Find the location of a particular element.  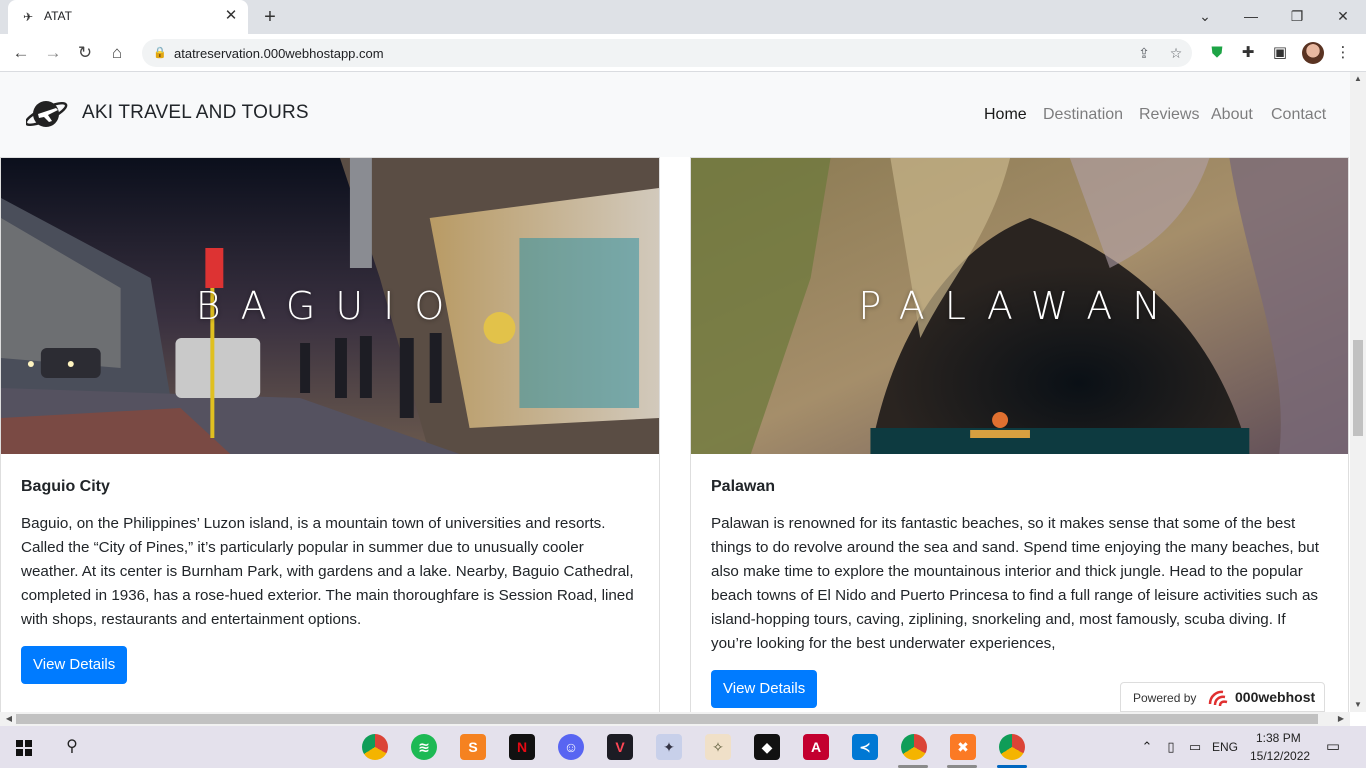

chrome-icon is located at coordinates (375, 747).